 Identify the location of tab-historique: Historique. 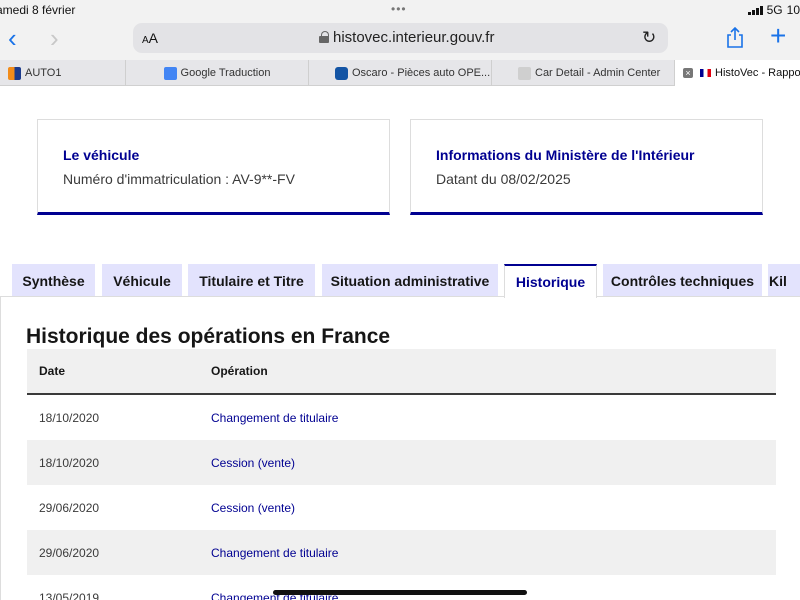
(550, 281).